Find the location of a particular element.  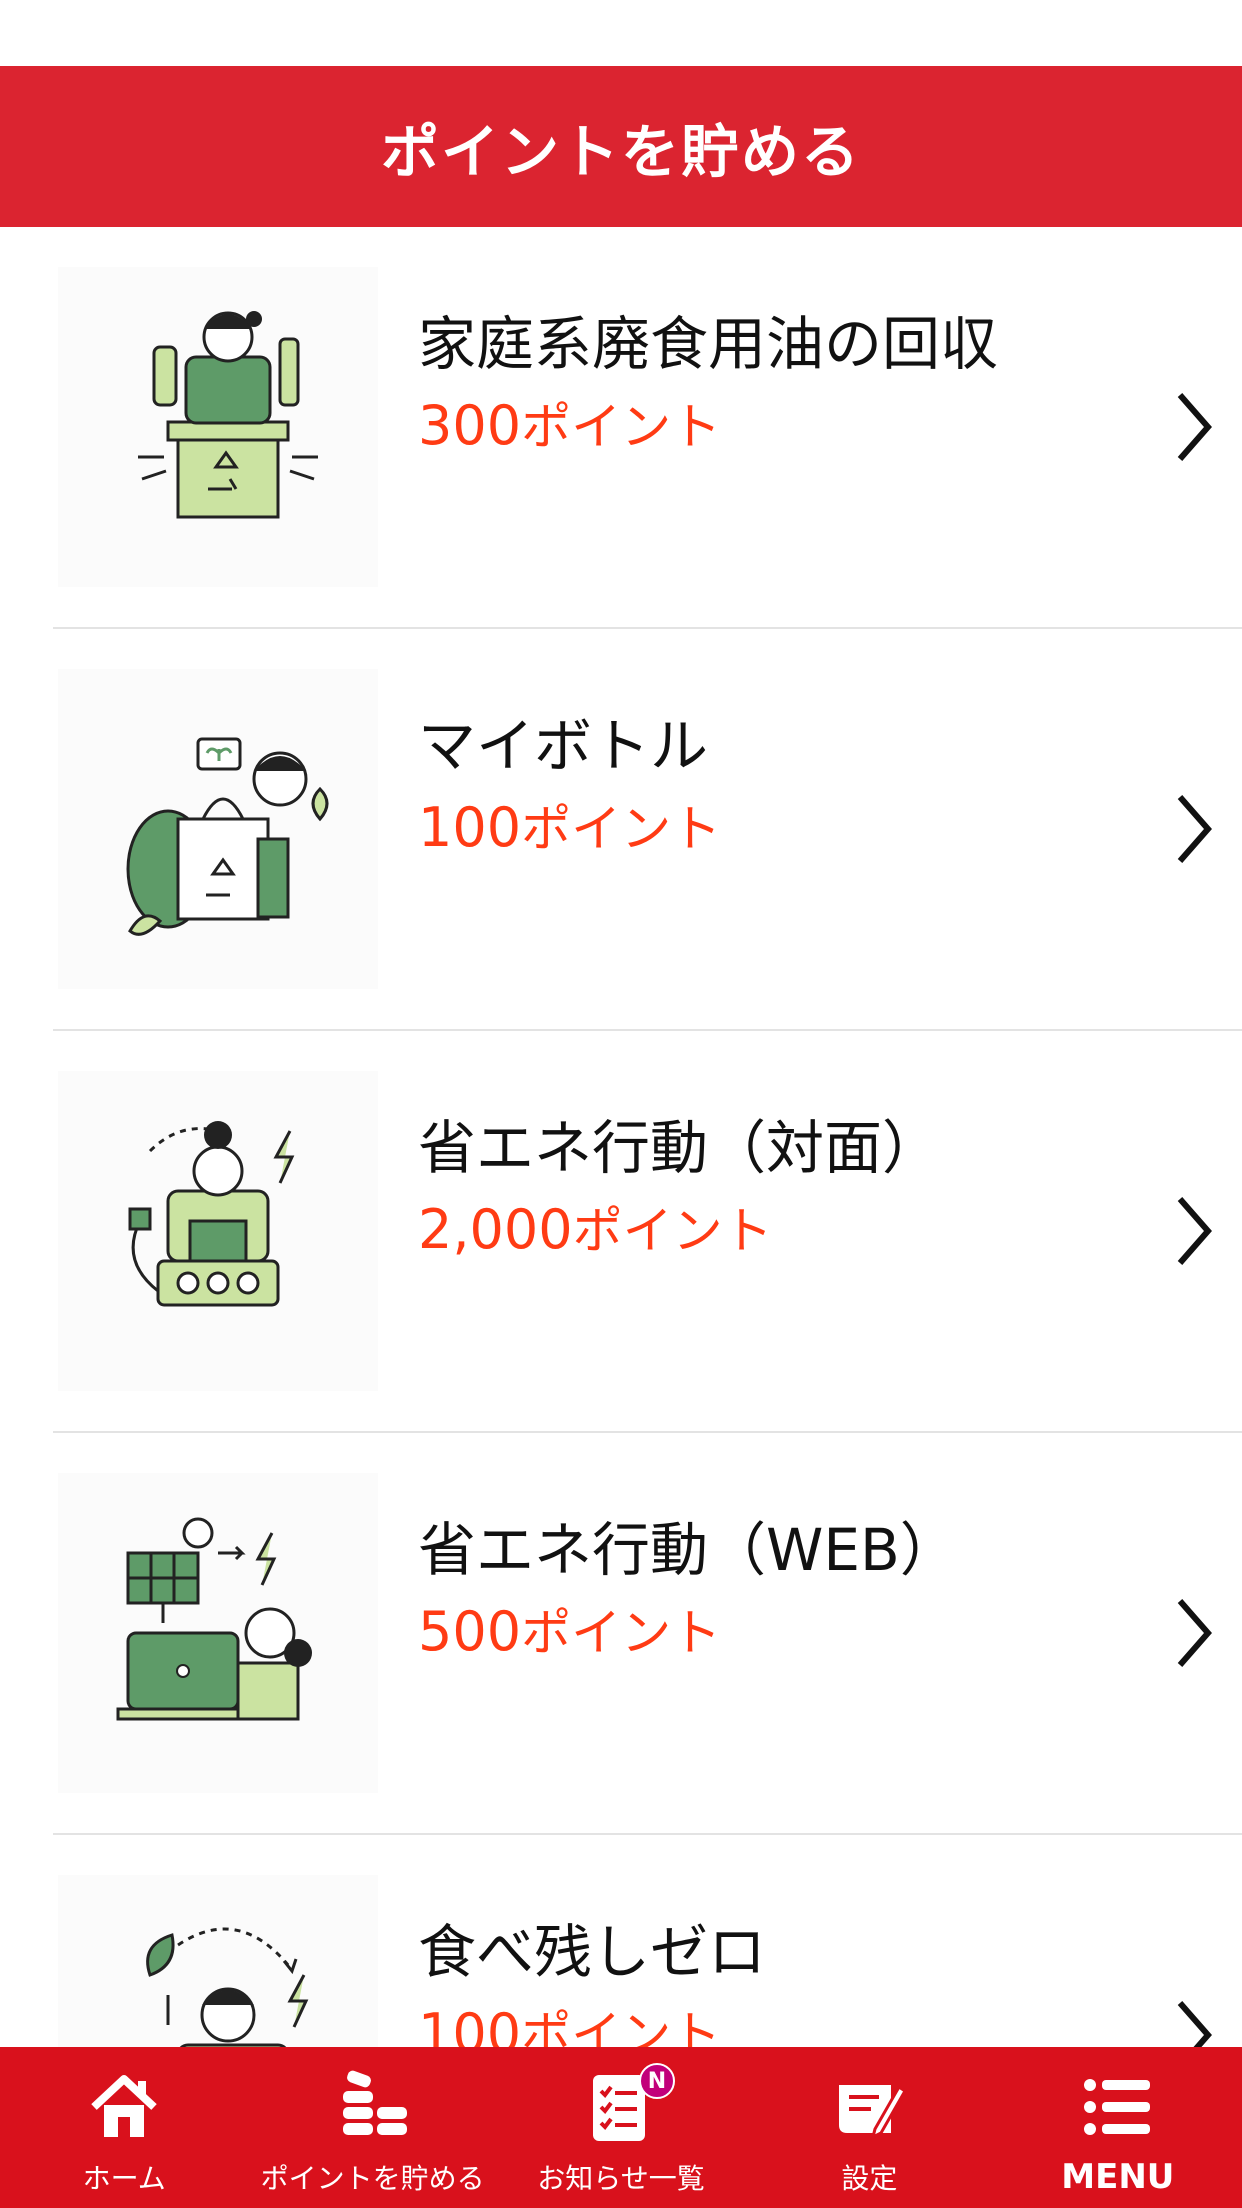

tab-home: ホーム is located at coordinates (124, 2127).